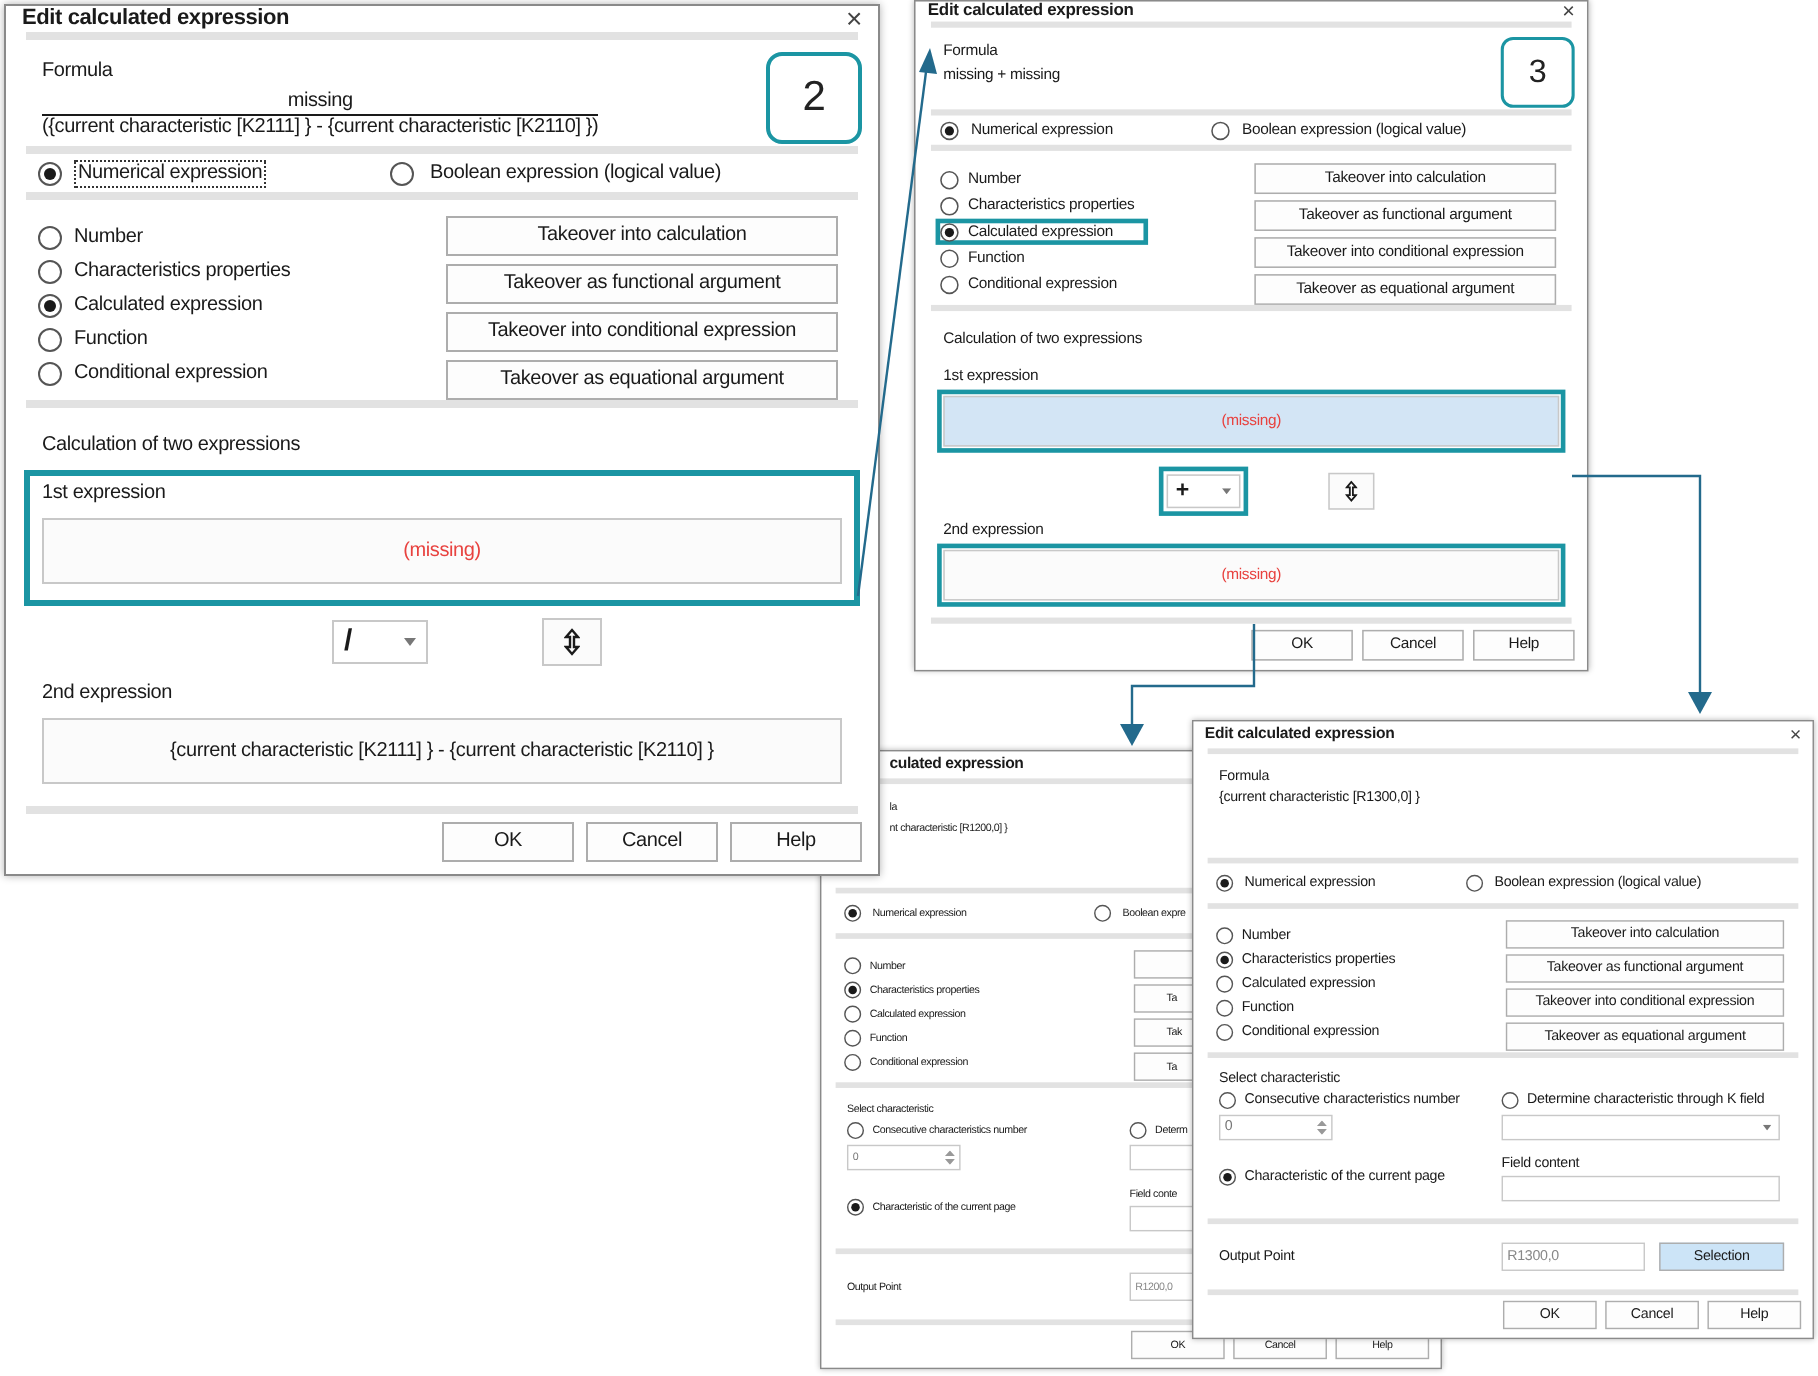 The image size is (1818, 1376). What do you see at coordinates (108, 693) in the screenshot?
I see `field-label: 2nd expression` at bounding box center [108, 693].